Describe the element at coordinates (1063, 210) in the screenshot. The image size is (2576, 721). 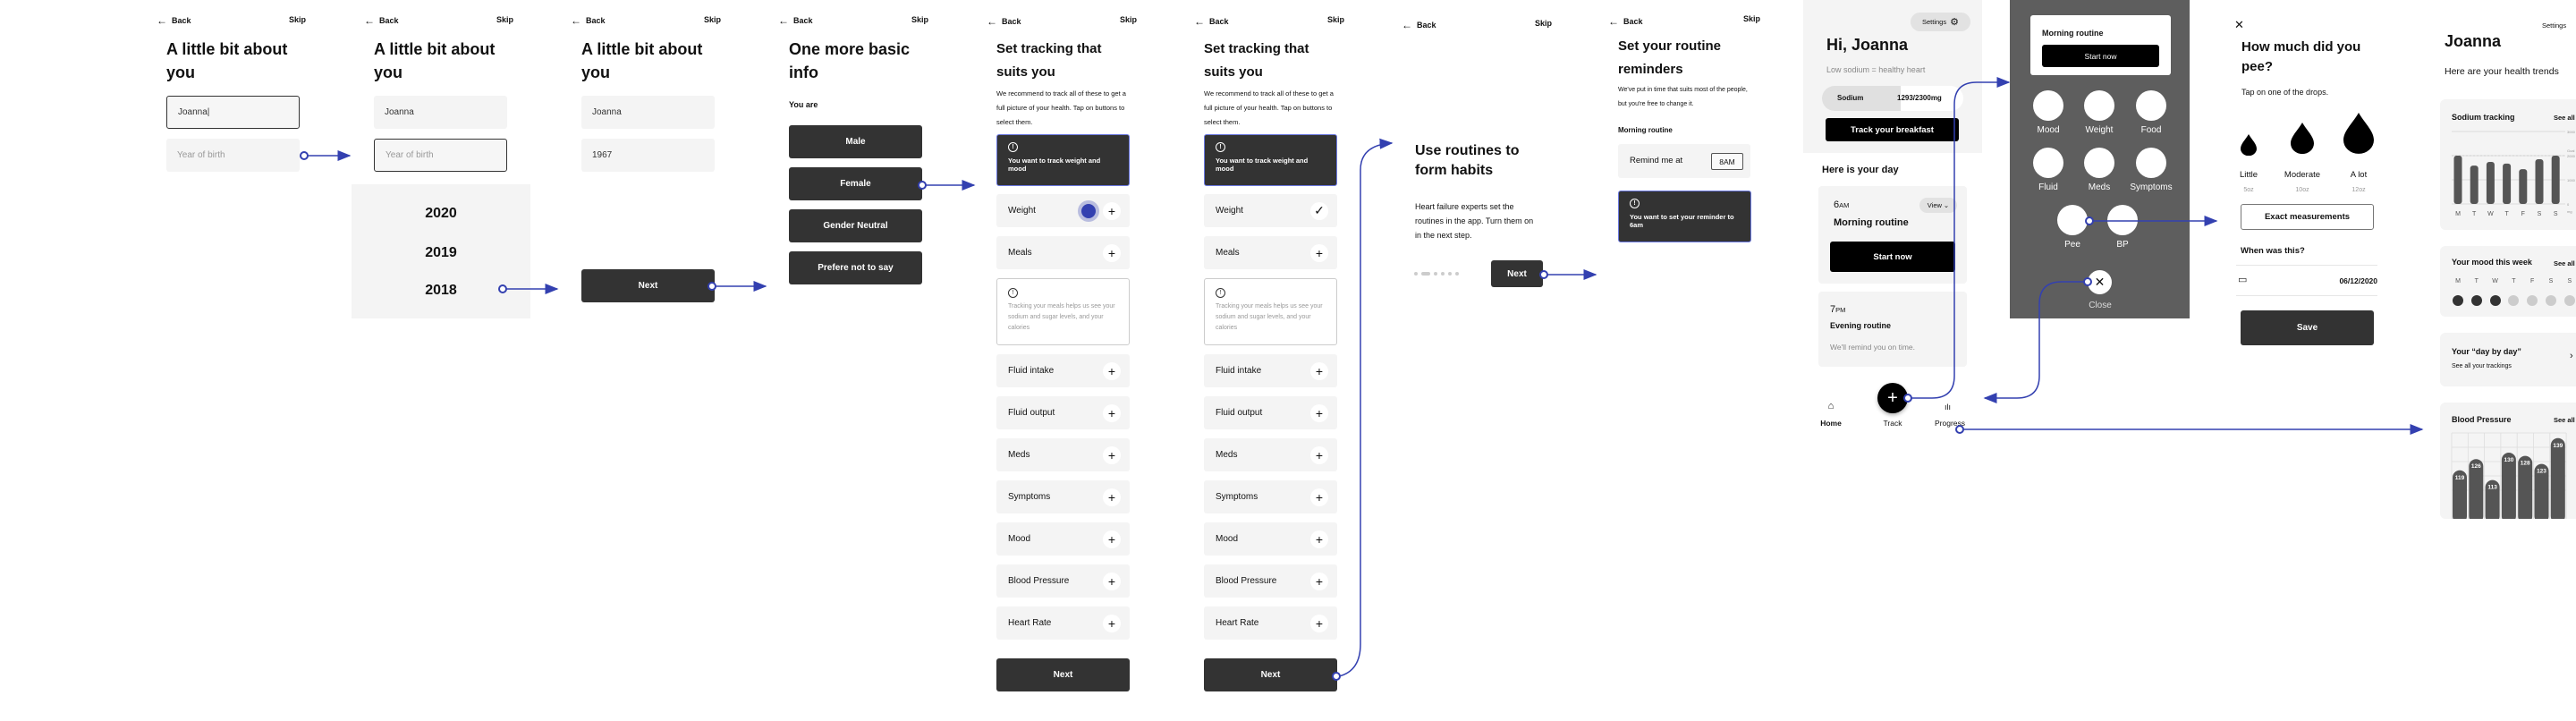
I see `tracking-item: Weight +` at that location.